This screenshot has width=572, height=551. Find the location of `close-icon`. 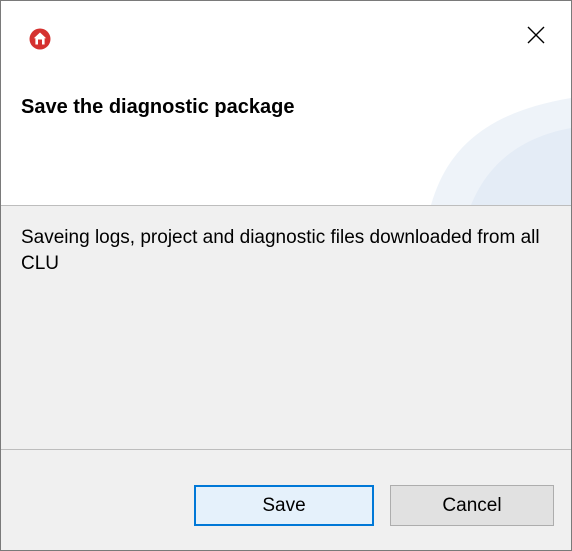

close-icon is located at coordinates (536, 37).